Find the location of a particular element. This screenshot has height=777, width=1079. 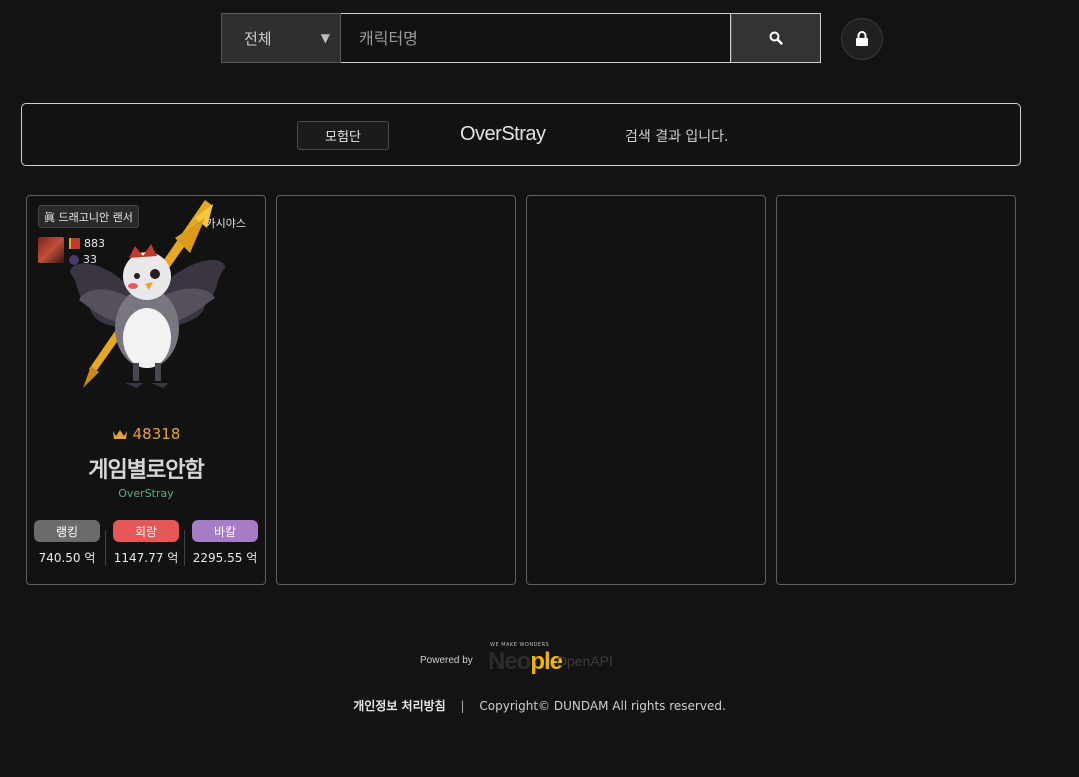

bakal-badge: 바칼 is located at coordinates (225, 531).